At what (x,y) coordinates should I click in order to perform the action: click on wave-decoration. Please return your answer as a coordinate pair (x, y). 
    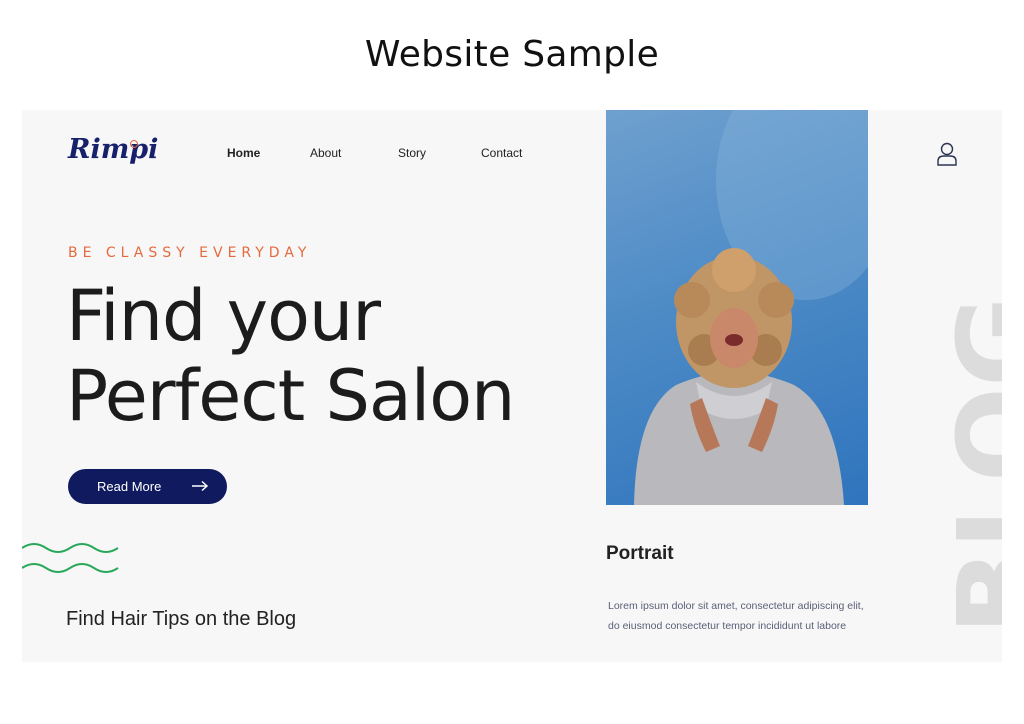
    Looking at the image, I should click on (70, 558).